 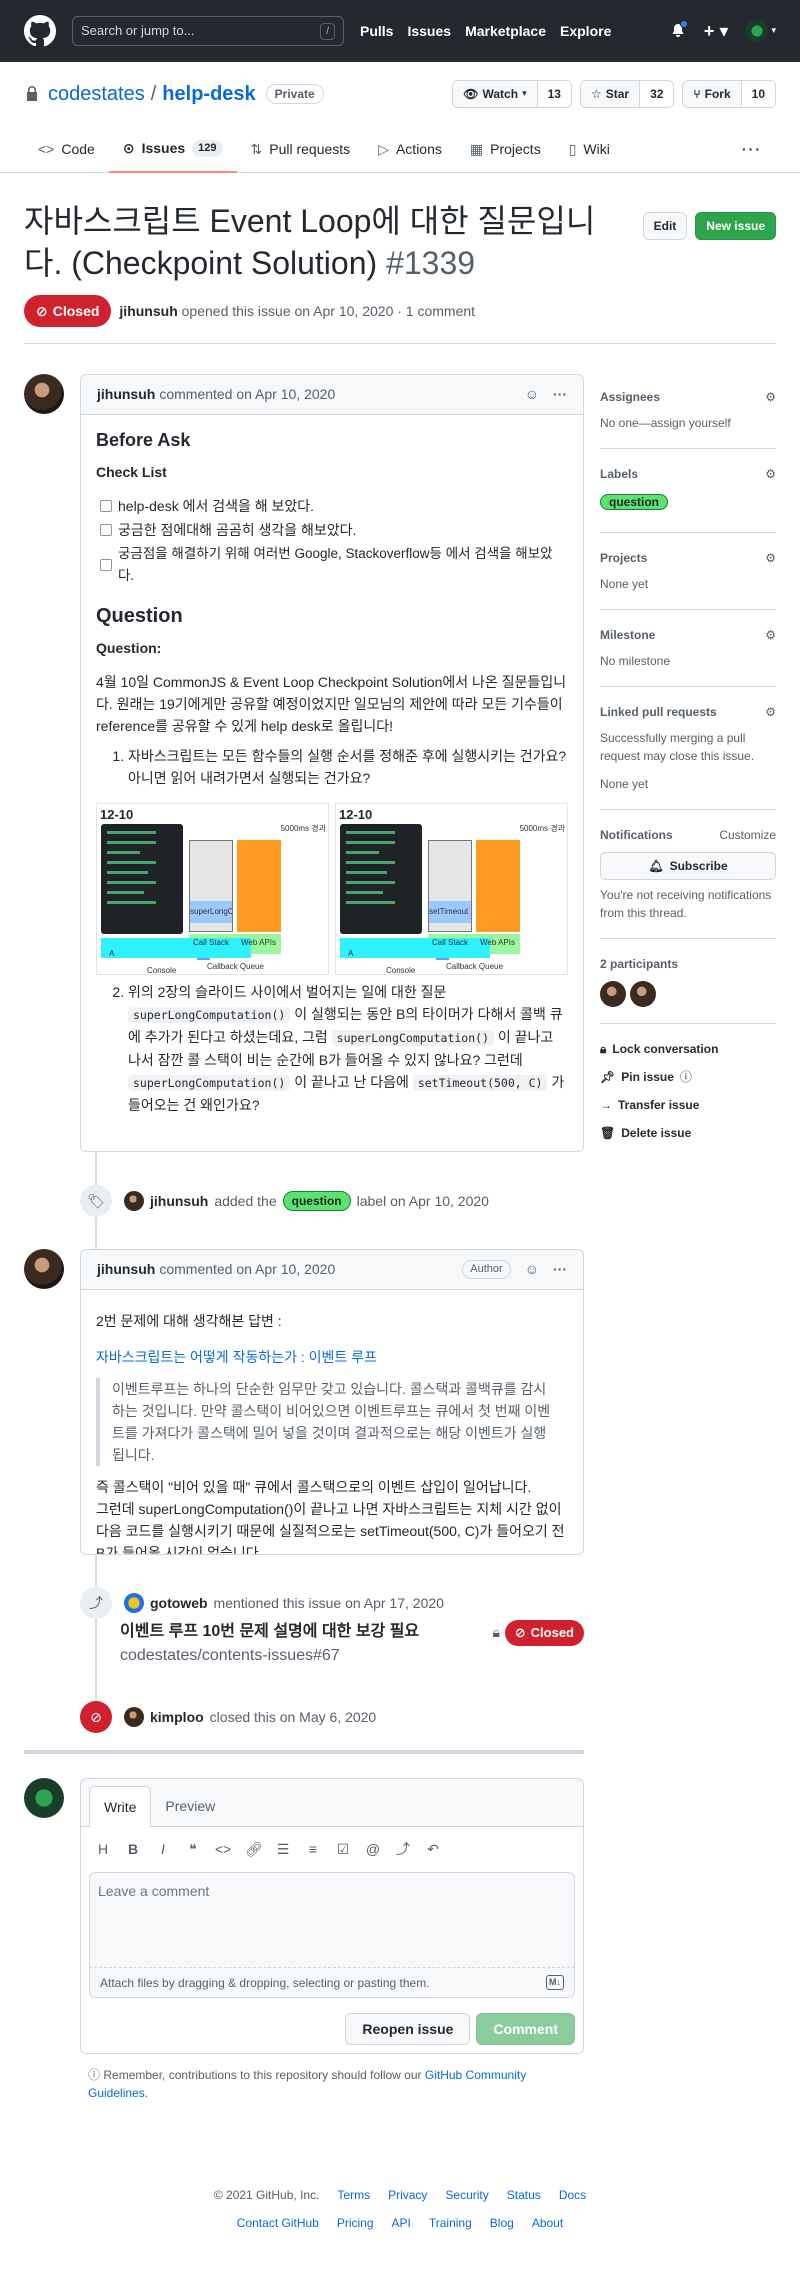 I want to click on new-issue-button: New issue, so click(x=735, y=226).